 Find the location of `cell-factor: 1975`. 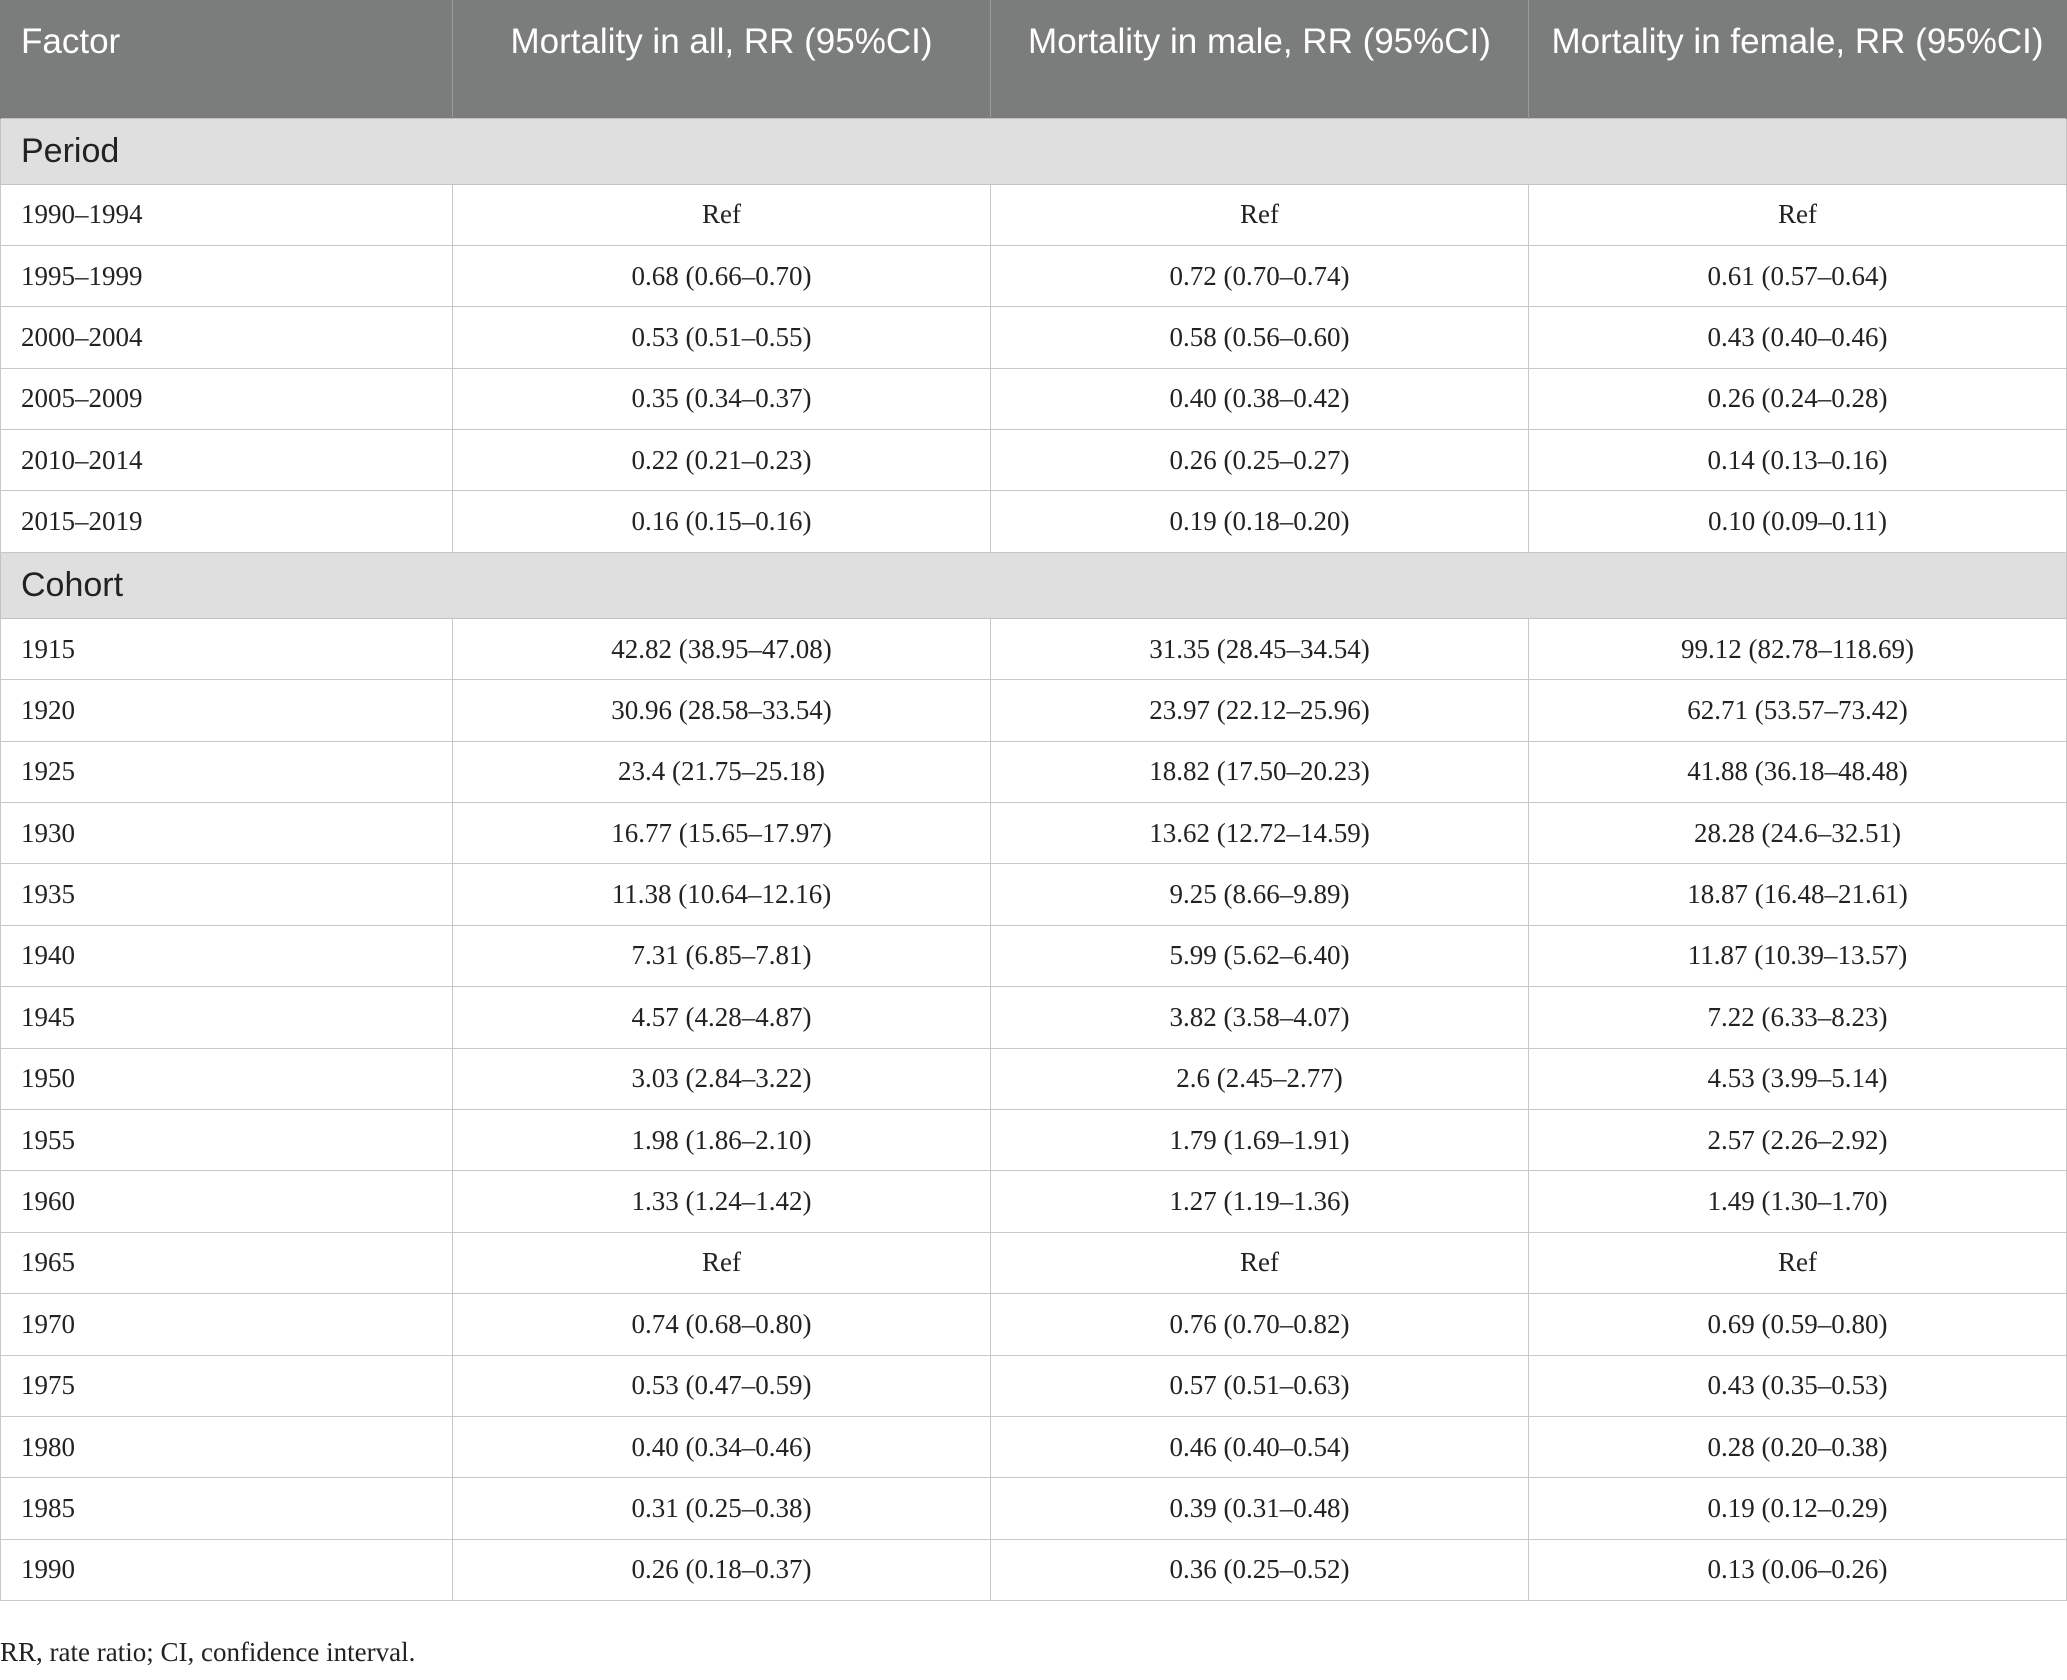

cell-factor: 1975 is located at coordinates (226, 1385).